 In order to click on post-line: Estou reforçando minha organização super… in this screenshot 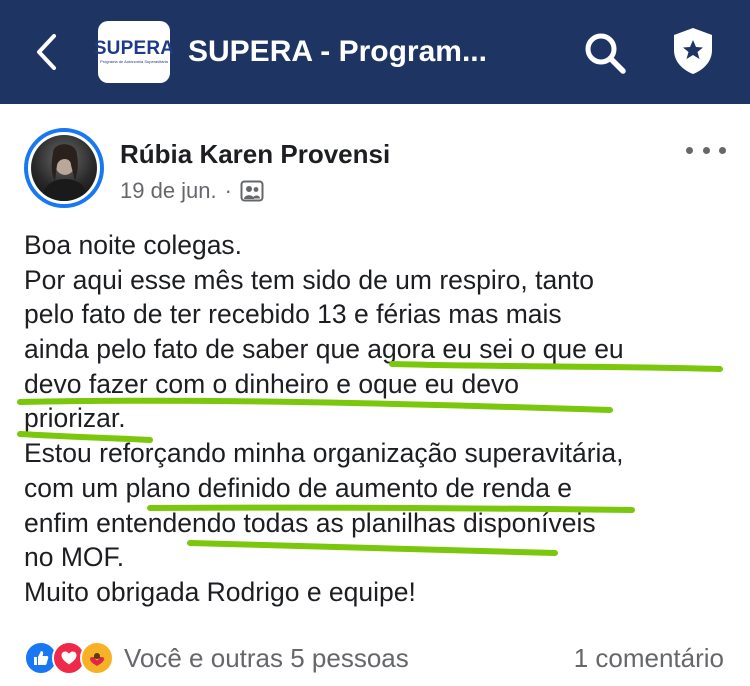, I will do `click(324, 453)`.